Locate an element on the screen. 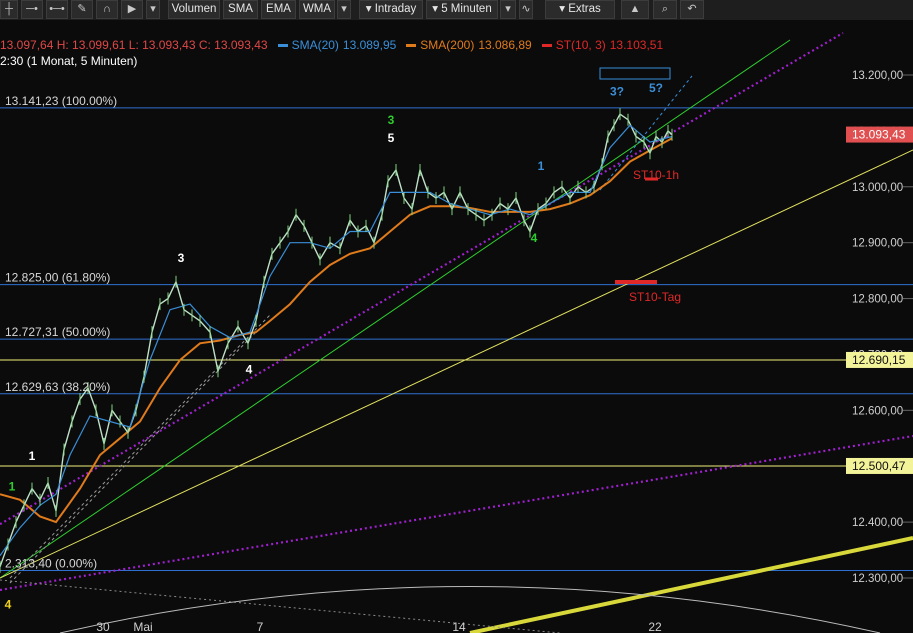 Image resolution: width=913 pixels, height=633 pixels. y-axis-tick-label: 12.300,00 is located at coordinates (877, 579).